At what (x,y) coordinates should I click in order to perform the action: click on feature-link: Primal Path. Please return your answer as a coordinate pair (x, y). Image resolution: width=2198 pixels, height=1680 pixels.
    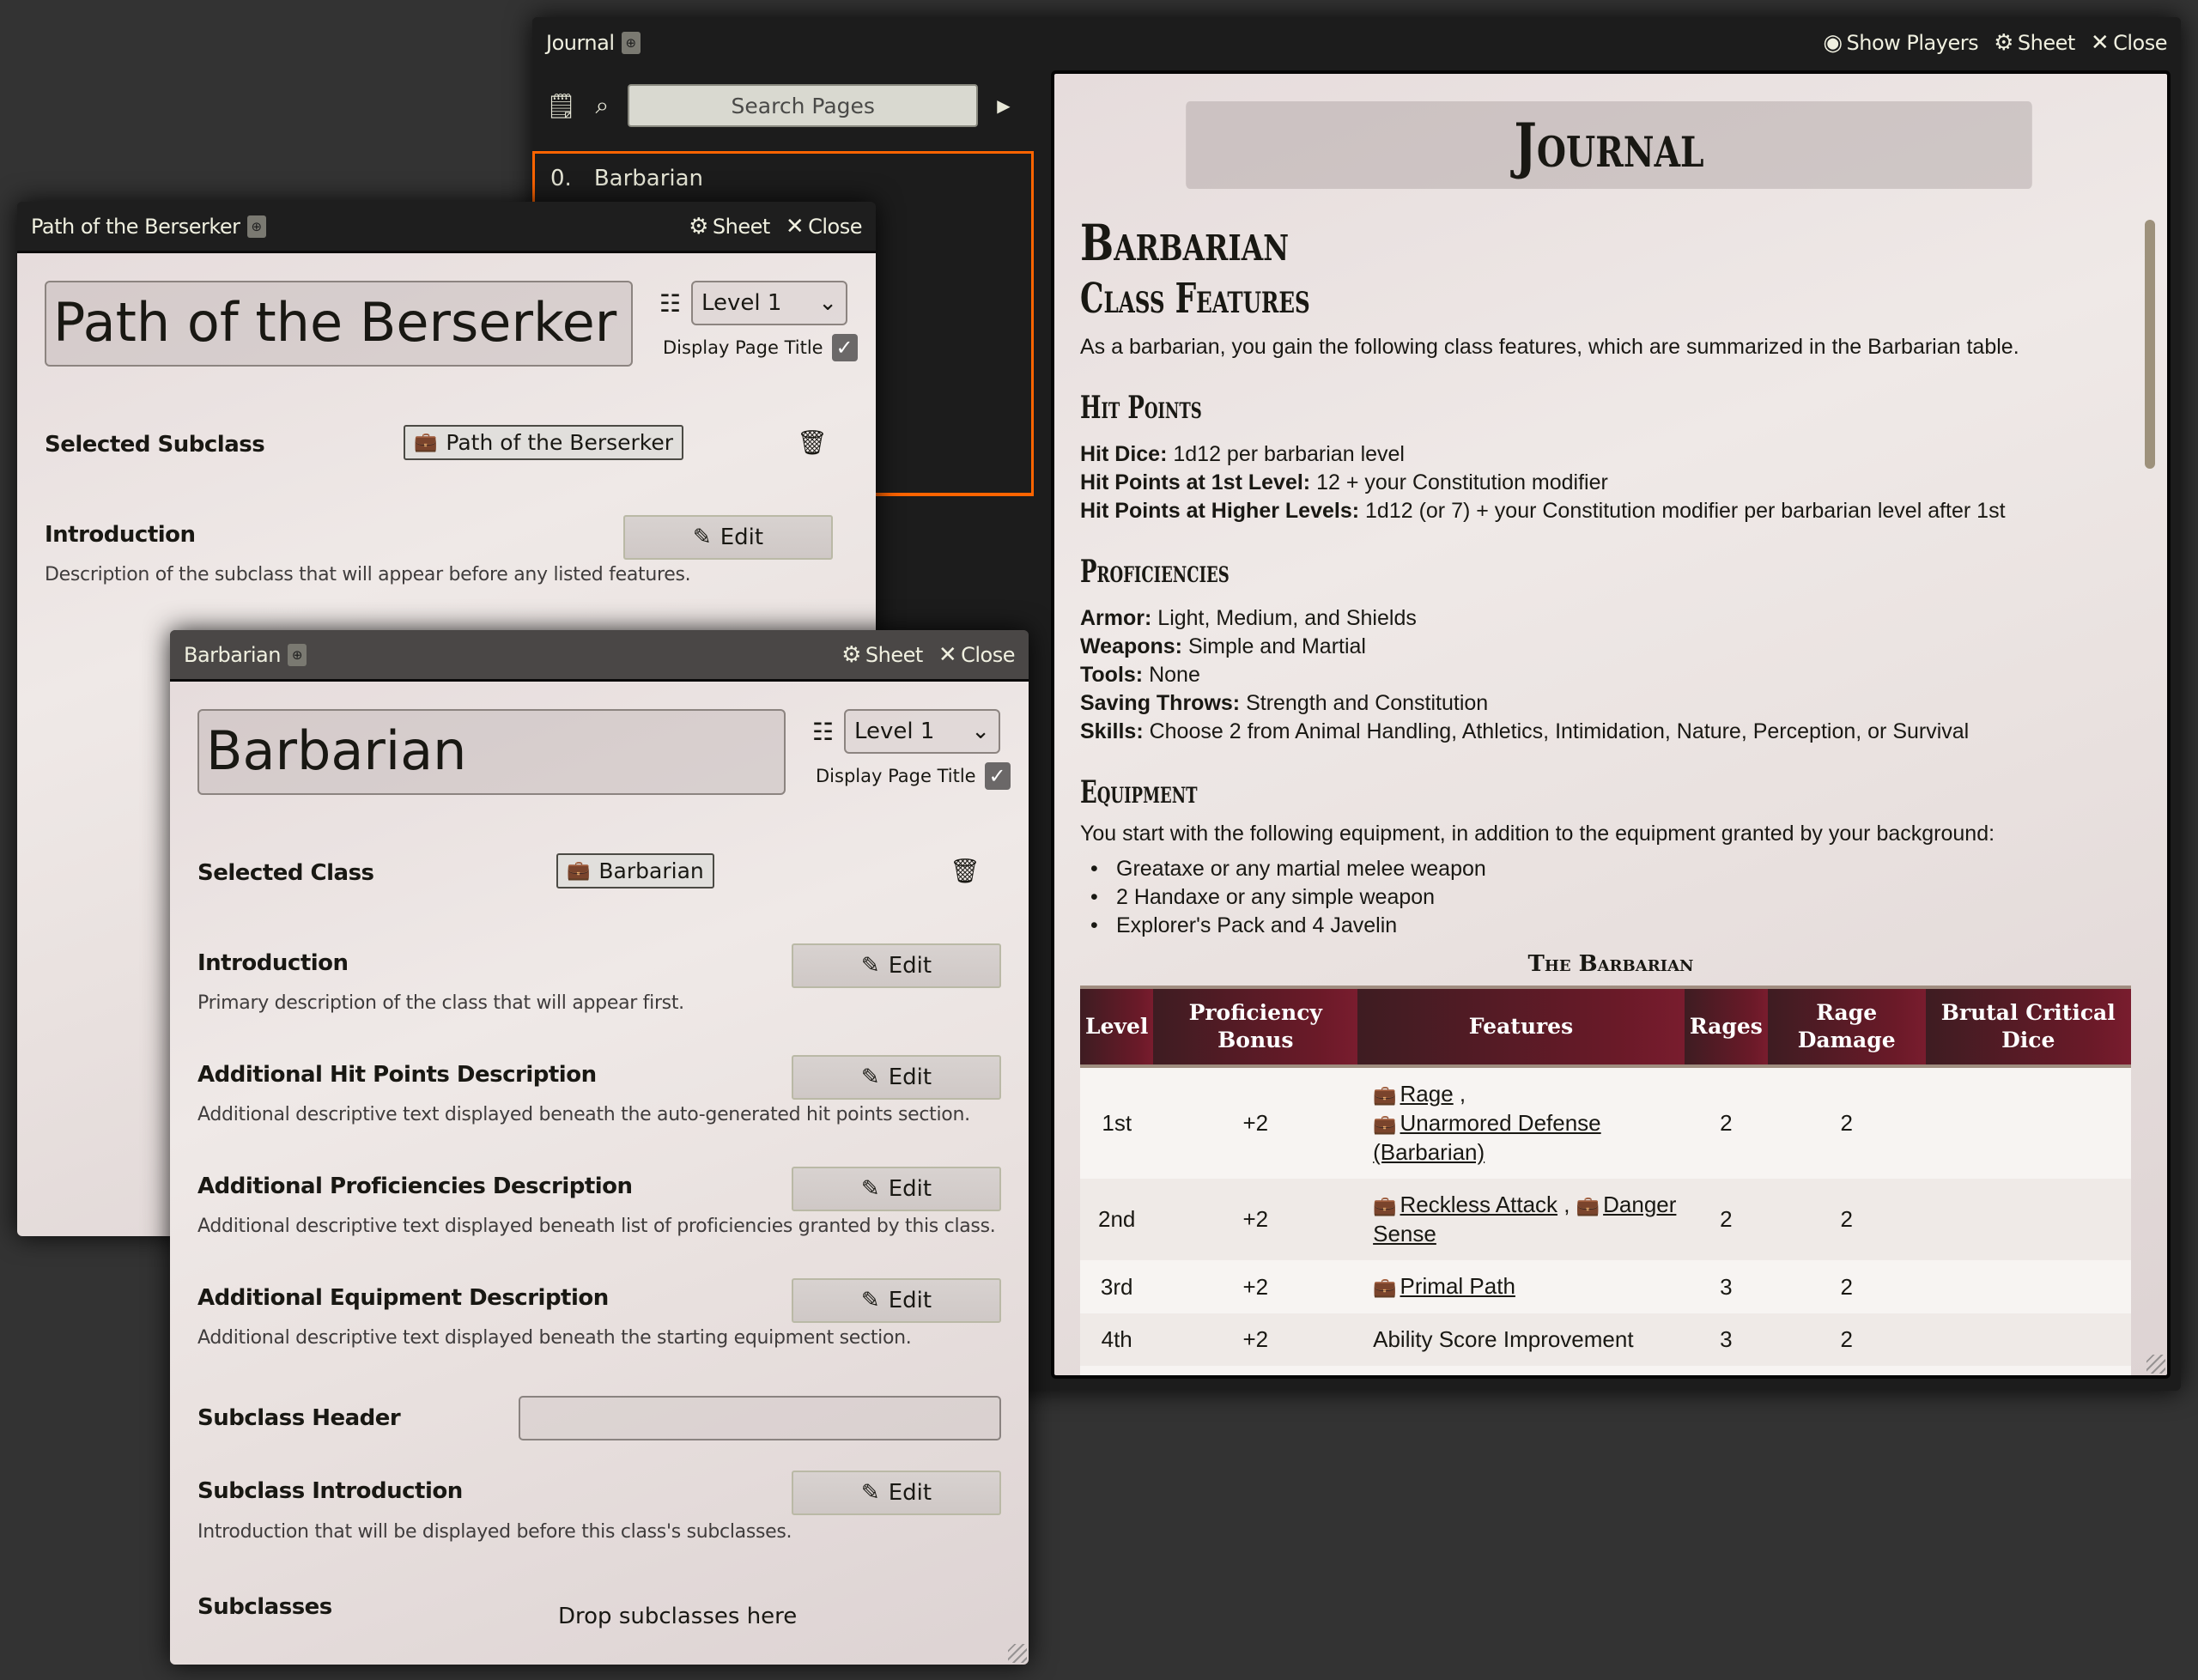
    Looking at the image, I should click on (1457, 1286).